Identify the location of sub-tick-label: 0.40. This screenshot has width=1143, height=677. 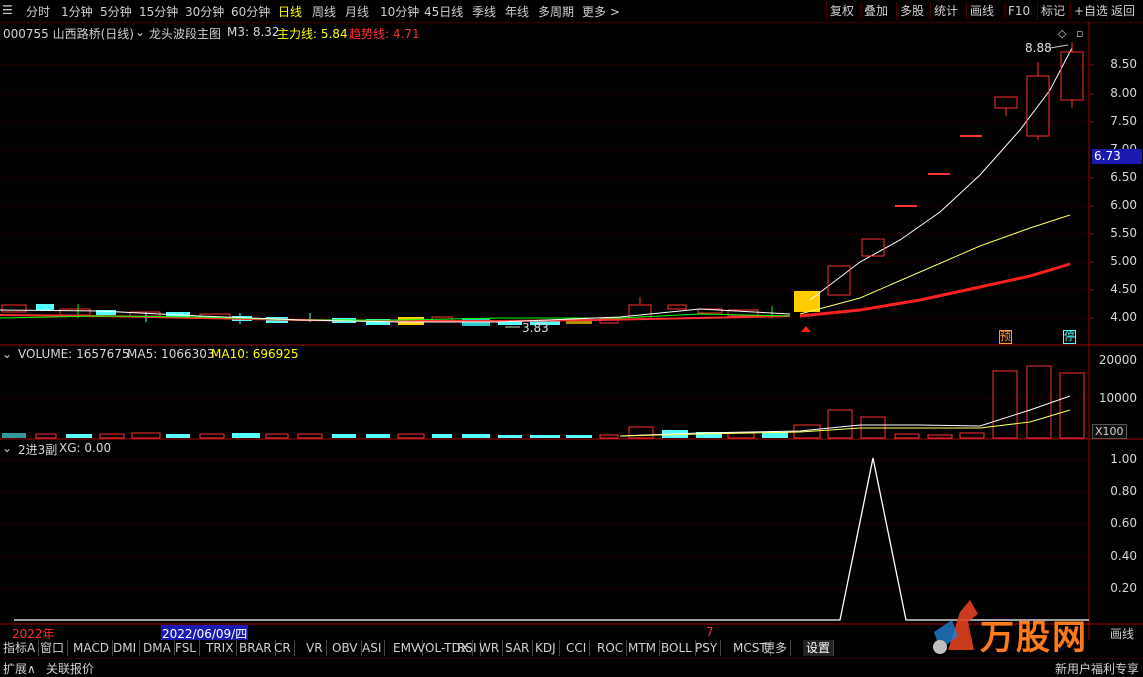
(1123, 556).